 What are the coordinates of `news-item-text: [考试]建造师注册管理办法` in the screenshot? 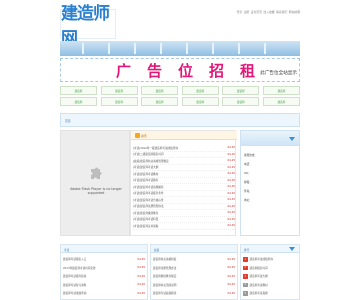 It's located at (148, 207).